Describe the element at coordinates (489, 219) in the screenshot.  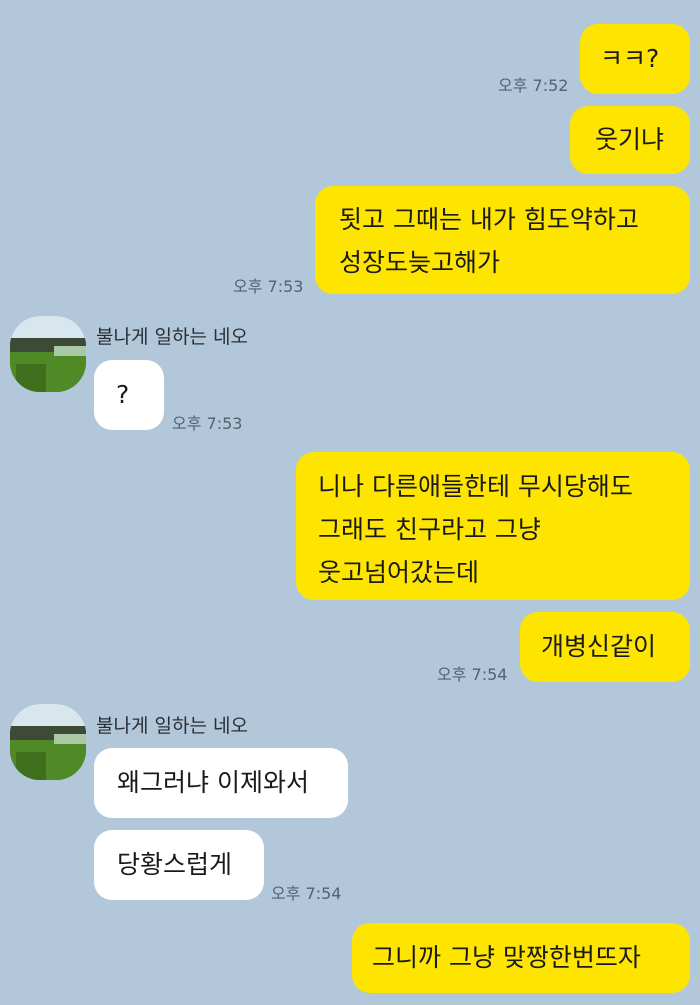
I see `message-text: 됫고 그때는 내가 힘도약하고` at that location.